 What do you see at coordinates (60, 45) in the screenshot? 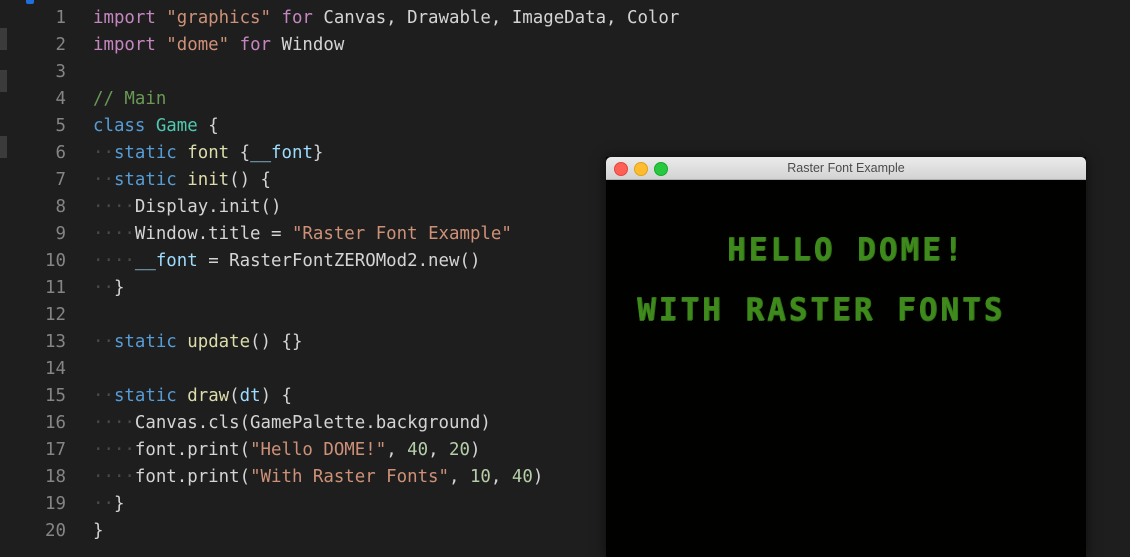
I see `line-number: 2` at bounding box center [60, 45].